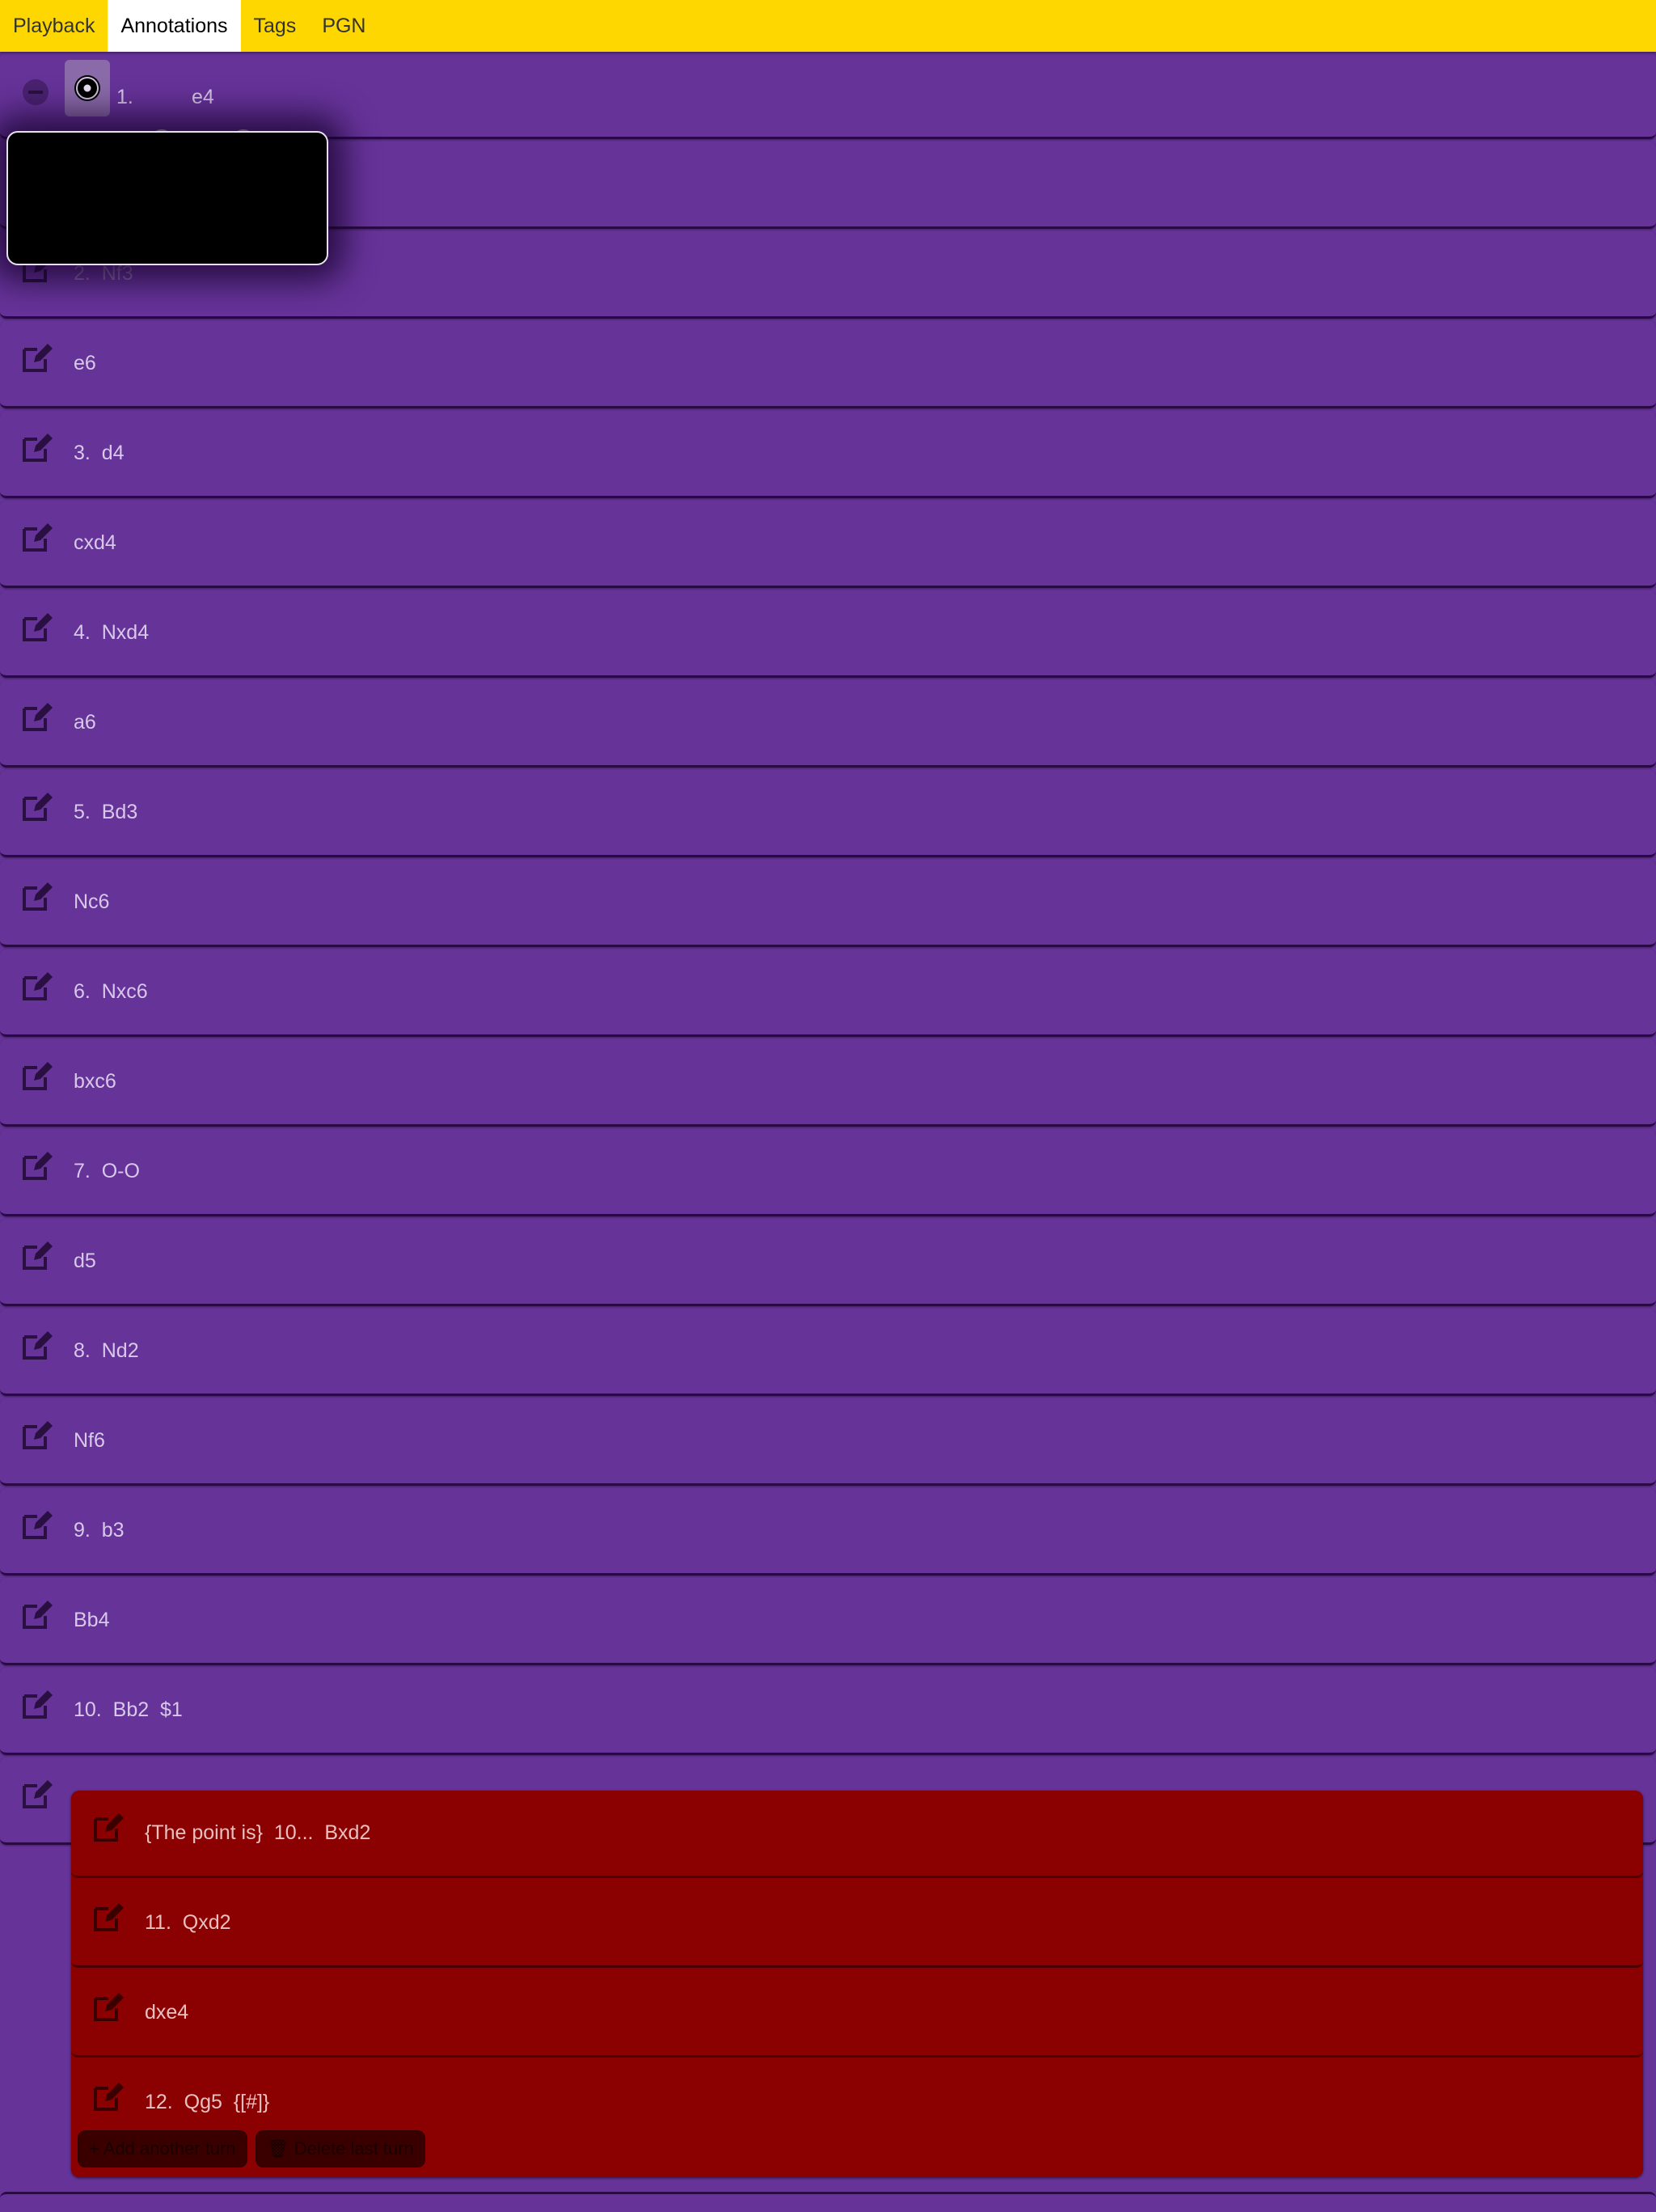  Describe the element at coordinates (828, 993) in the screenshot. I see `move-row: 6. Nxc6` at that location.